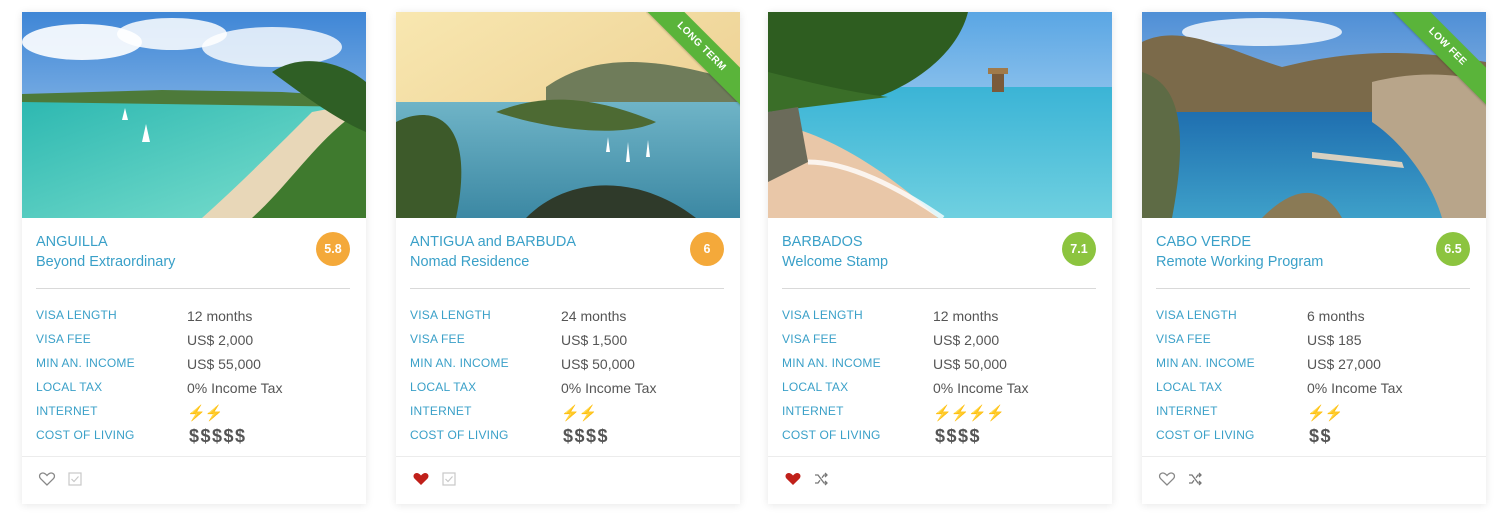 The width and height of the screenshot is (1508, 522). I want to click on score-badge: 5.8, so click(333, 249).